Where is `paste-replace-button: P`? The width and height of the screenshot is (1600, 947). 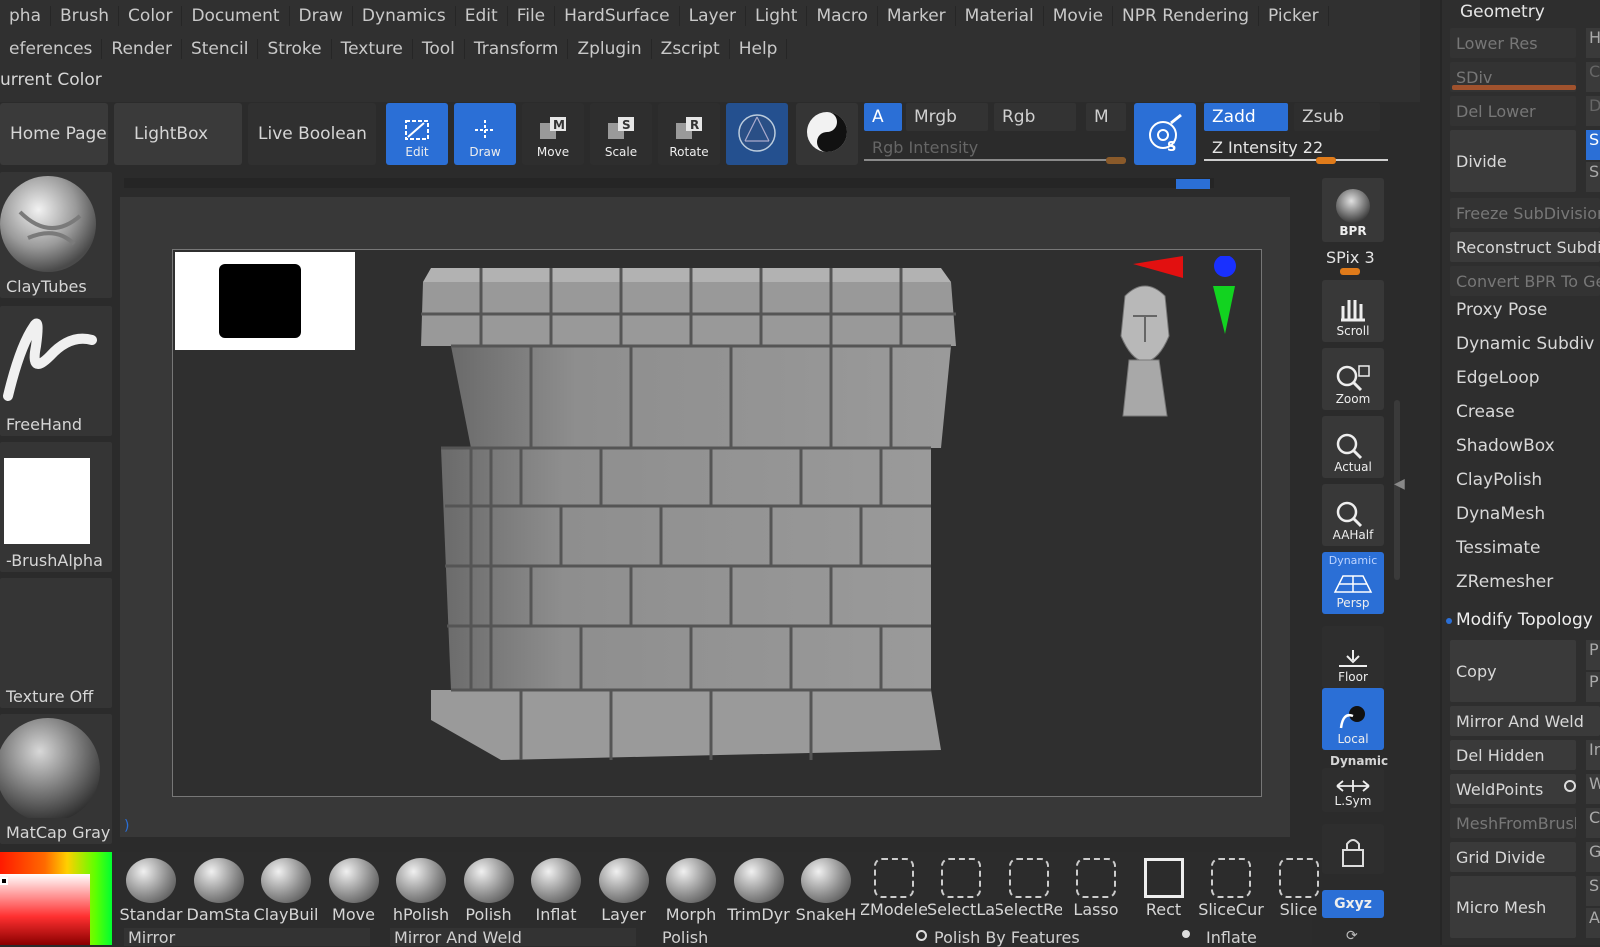
paste-replace-button: P is located at coordinates (1593, 687).